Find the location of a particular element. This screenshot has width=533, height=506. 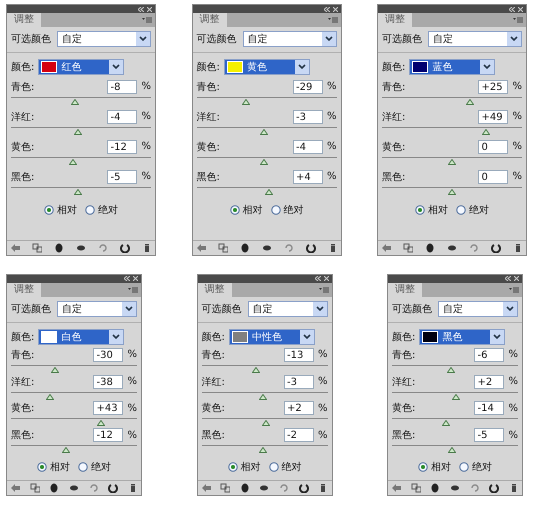

value-field: -3 is located at coordinates (307, 117).